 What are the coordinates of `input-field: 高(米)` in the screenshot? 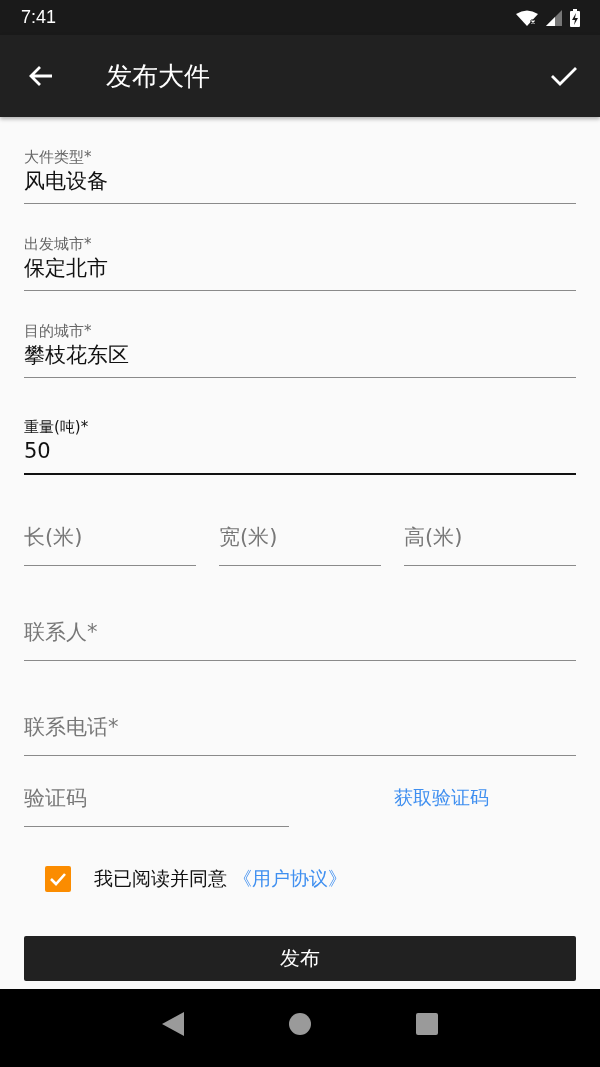 It's located at (490, 520).